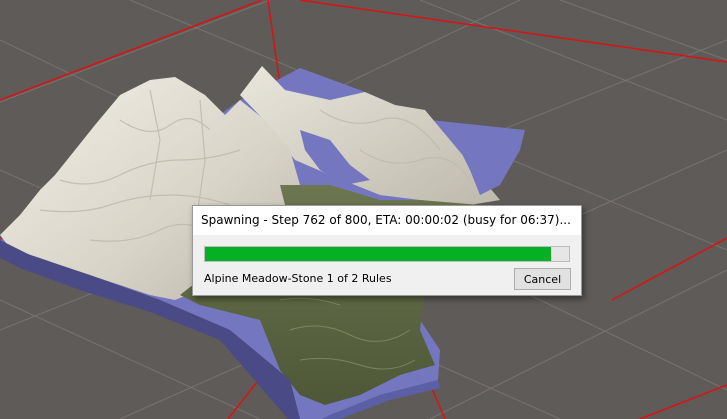  What do you see at coordinates (378, 254) in the screenshot?
I see `progress-bar-fill` at bounding box center [378, 254].